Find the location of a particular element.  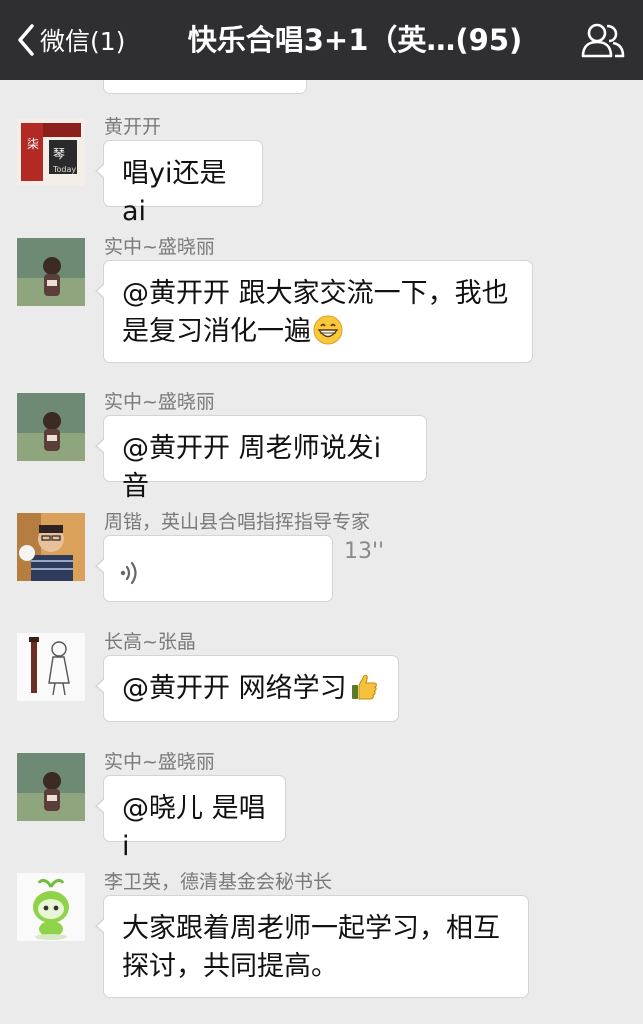

message-bubble: @黄开开 网络学习 is located at coordinates (247, 688).